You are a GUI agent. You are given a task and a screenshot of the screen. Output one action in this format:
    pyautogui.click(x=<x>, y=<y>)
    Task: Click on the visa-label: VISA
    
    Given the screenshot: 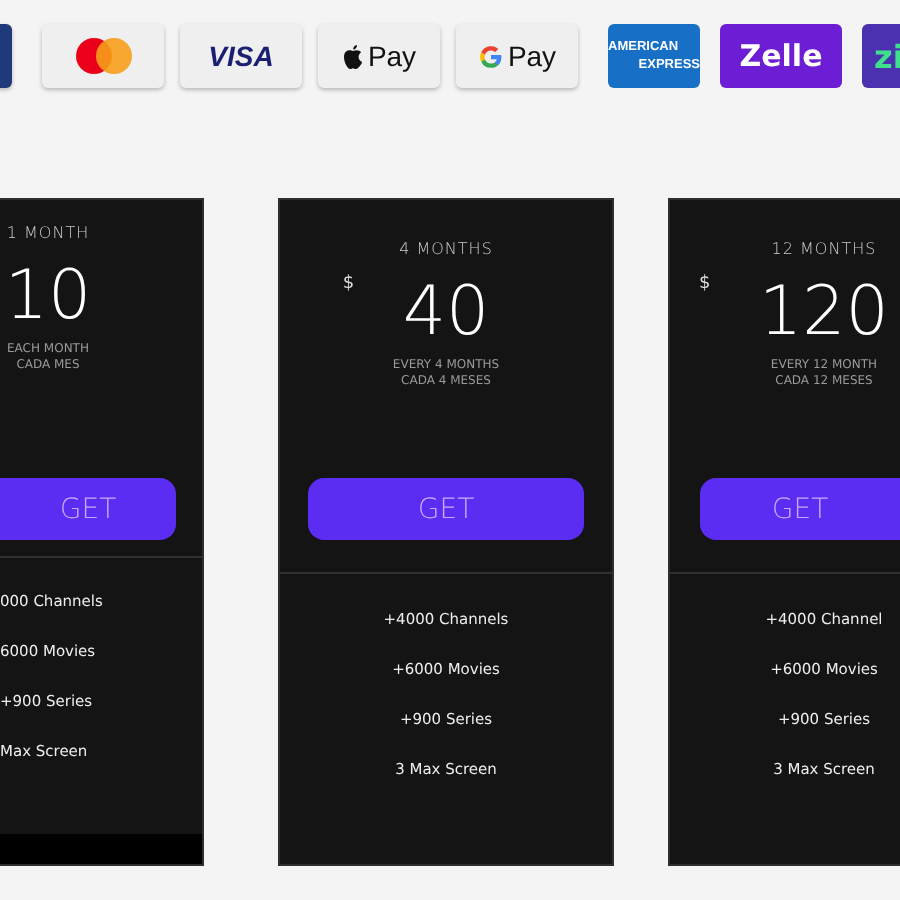 What is the action you would take?
    pyautogui.click(x=241, y=56)
    